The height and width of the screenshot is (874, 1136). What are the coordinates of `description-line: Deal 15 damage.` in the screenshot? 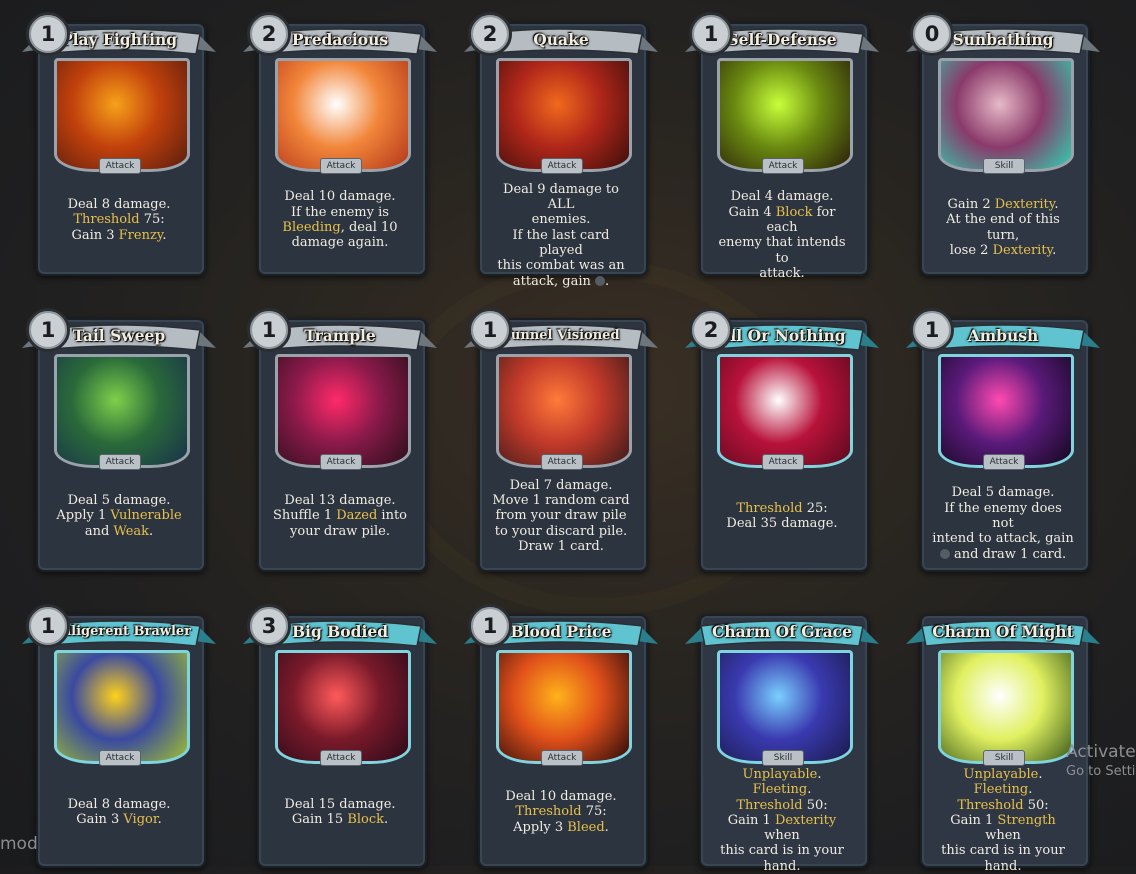 It's located at (340, 804).